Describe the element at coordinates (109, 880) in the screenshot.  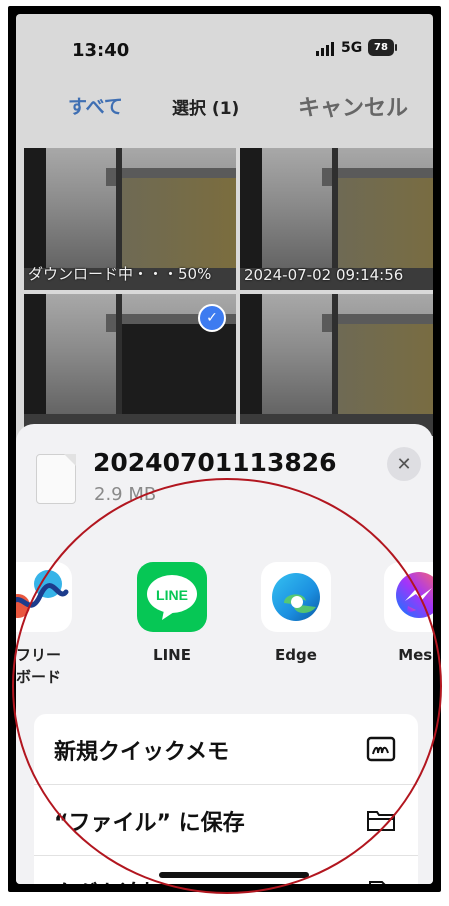
I see `action-label: タグを追加` at that location.